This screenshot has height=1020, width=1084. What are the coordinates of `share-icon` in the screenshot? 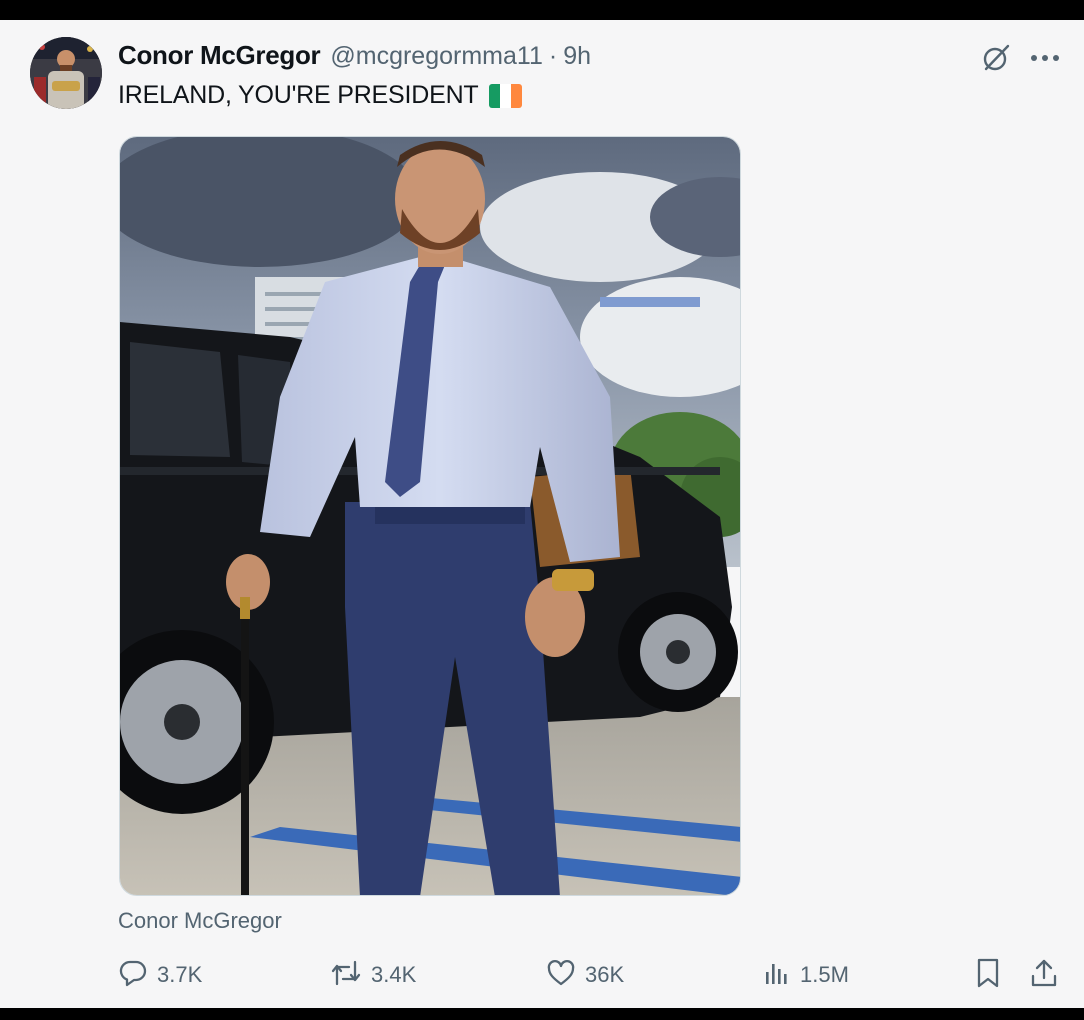 It's located at (1044, 975).